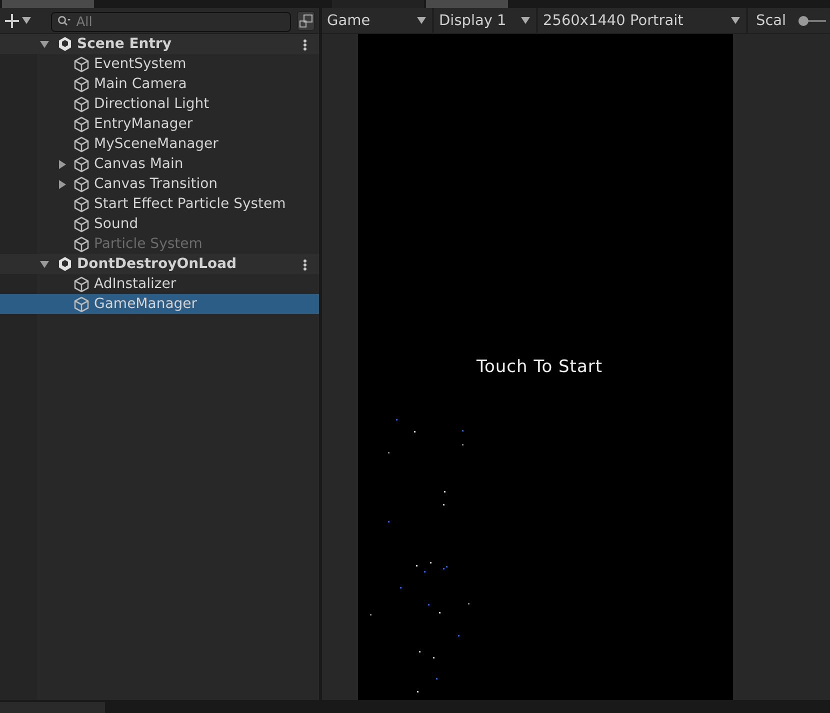  Describe the element at coordinates (771, 20) in the screenshot. I see `scale-label: Scal` at that location.